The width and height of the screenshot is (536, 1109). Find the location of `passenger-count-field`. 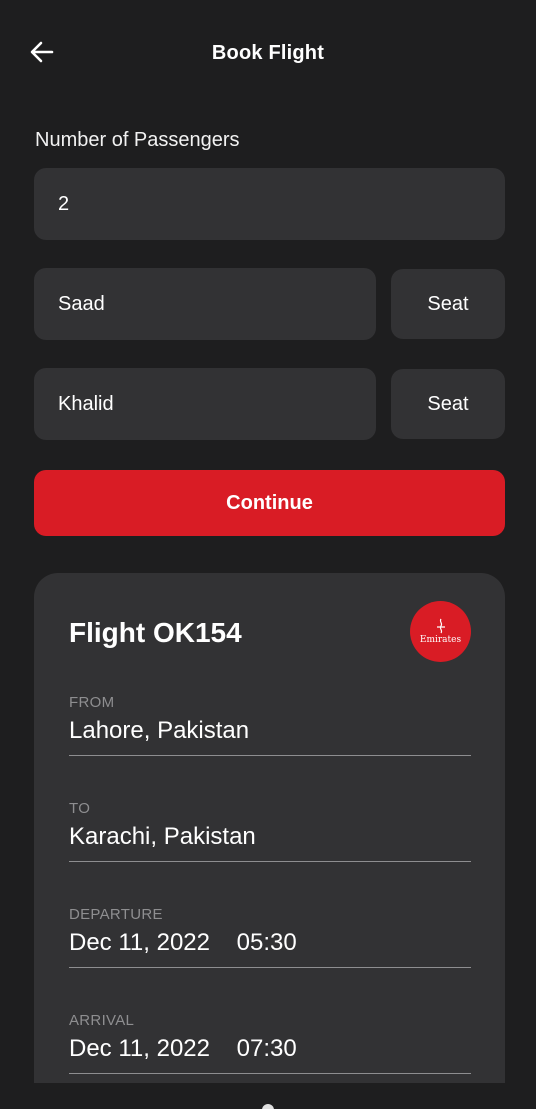

passenger-count-field is located at coordinates (269, 204).